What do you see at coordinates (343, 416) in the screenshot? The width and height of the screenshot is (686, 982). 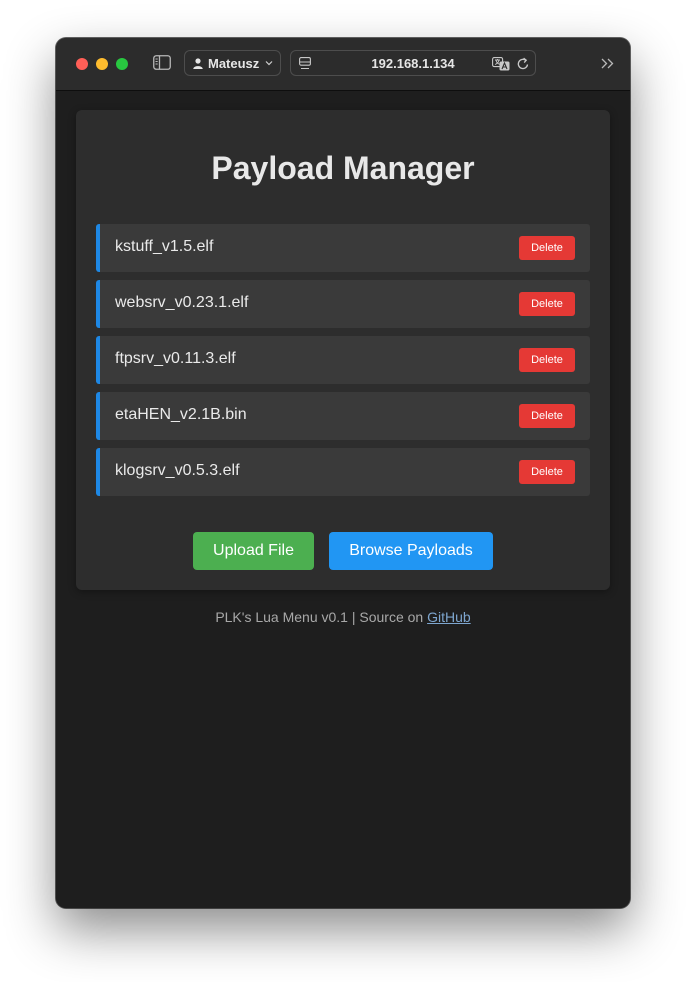 I see `list-item: etaHEN_v2.1B.bin Delete` at bounding box center [343, 416].